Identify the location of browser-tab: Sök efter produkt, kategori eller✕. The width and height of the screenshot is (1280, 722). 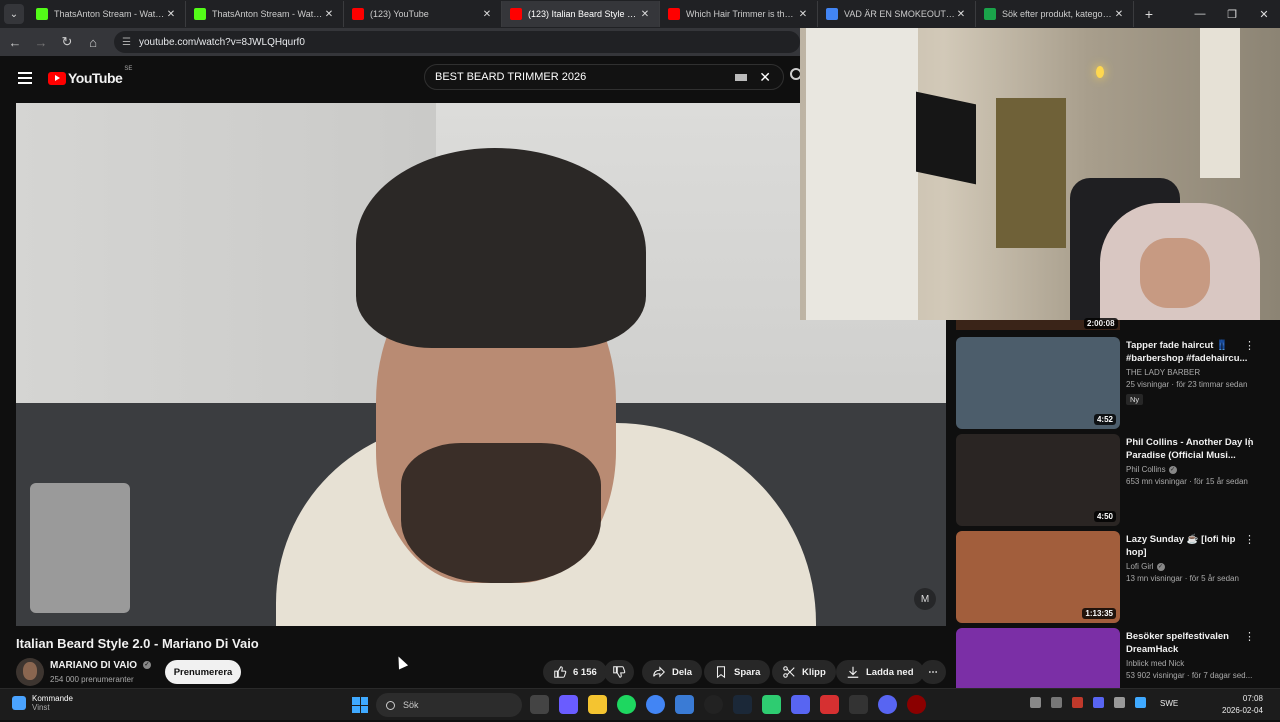
(1055, 14).